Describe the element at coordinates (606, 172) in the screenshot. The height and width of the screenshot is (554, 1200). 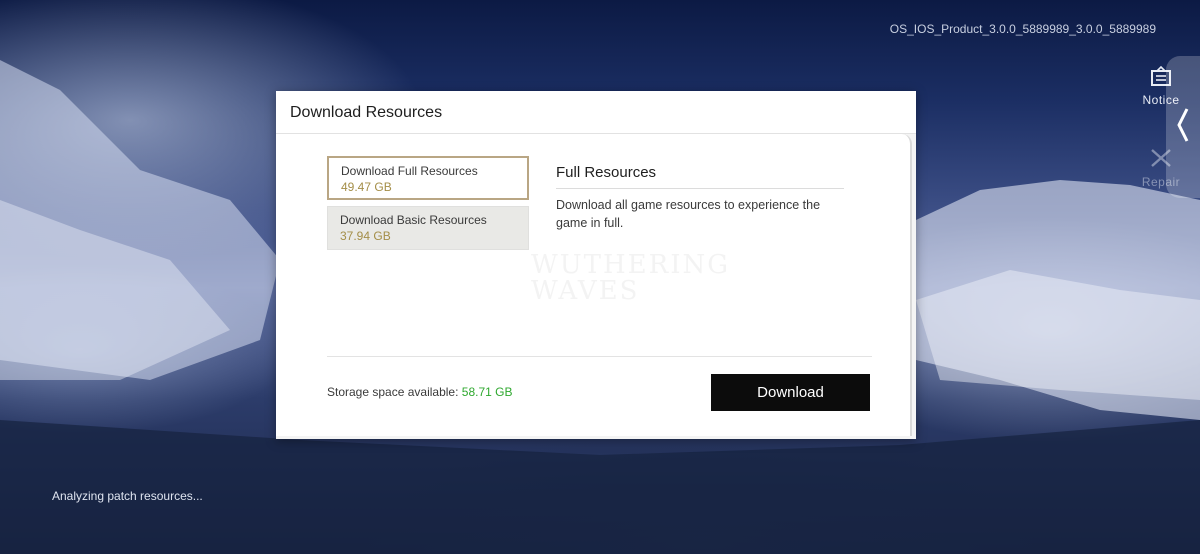
I see `detail-title: Full Resources` at that location.